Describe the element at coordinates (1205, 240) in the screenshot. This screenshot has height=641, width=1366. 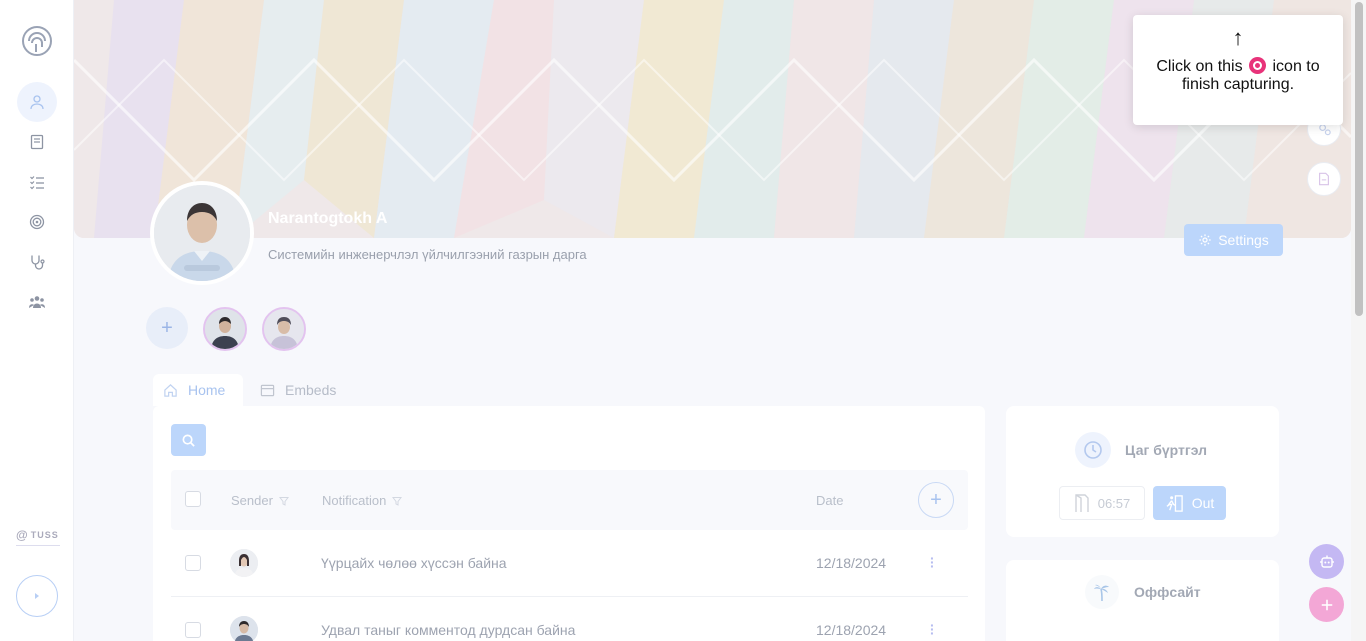
I see `gear-icon` at that location.